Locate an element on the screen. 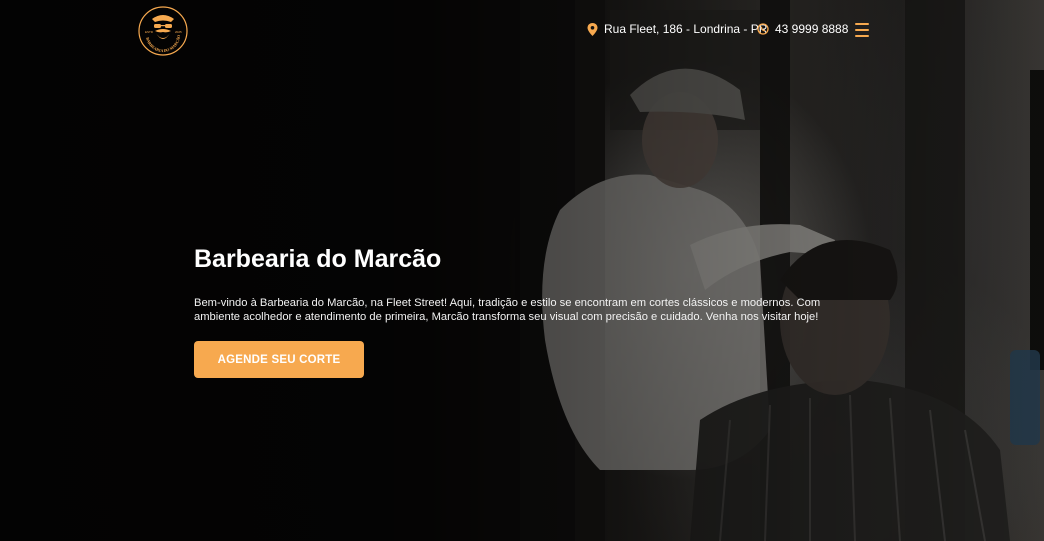 The image size is (1044, 541). barber-logo-icon: ESTD 2025 BARBEARIA DO MARCÃO is located at coordinates (163, 31).